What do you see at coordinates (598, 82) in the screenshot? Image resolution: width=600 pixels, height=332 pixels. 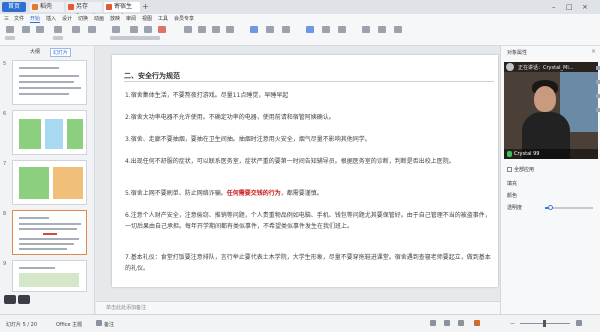 I see `animation-icon` at bounding box center [598, 82].